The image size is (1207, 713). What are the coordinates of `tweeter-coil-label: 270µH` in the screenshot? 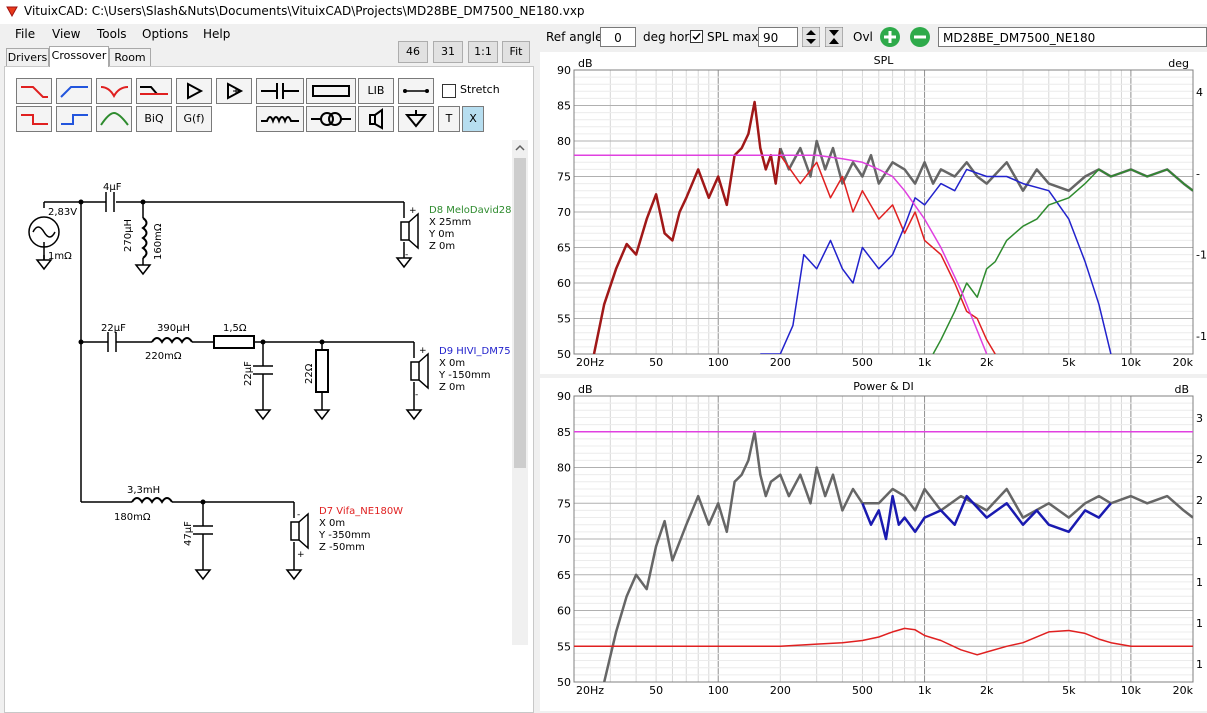 It's located at (128, 235).